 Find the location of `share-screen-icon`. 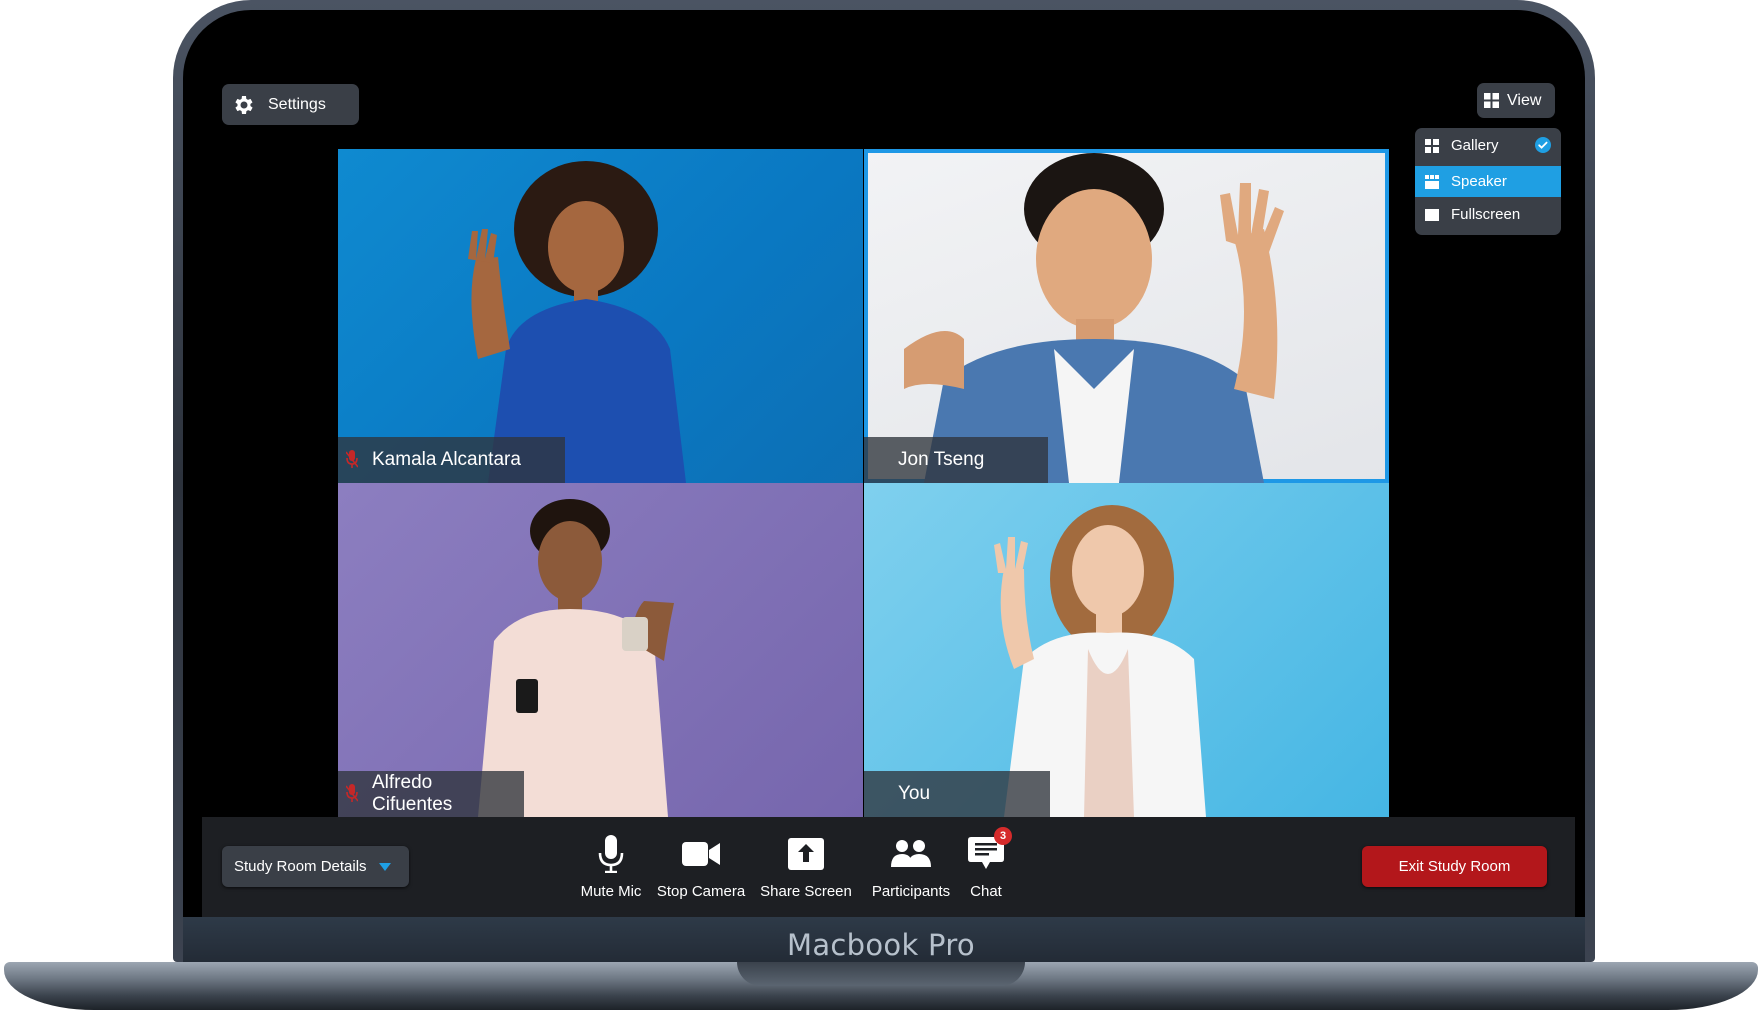

share-screen-icon is located at coordinates (806, 854).